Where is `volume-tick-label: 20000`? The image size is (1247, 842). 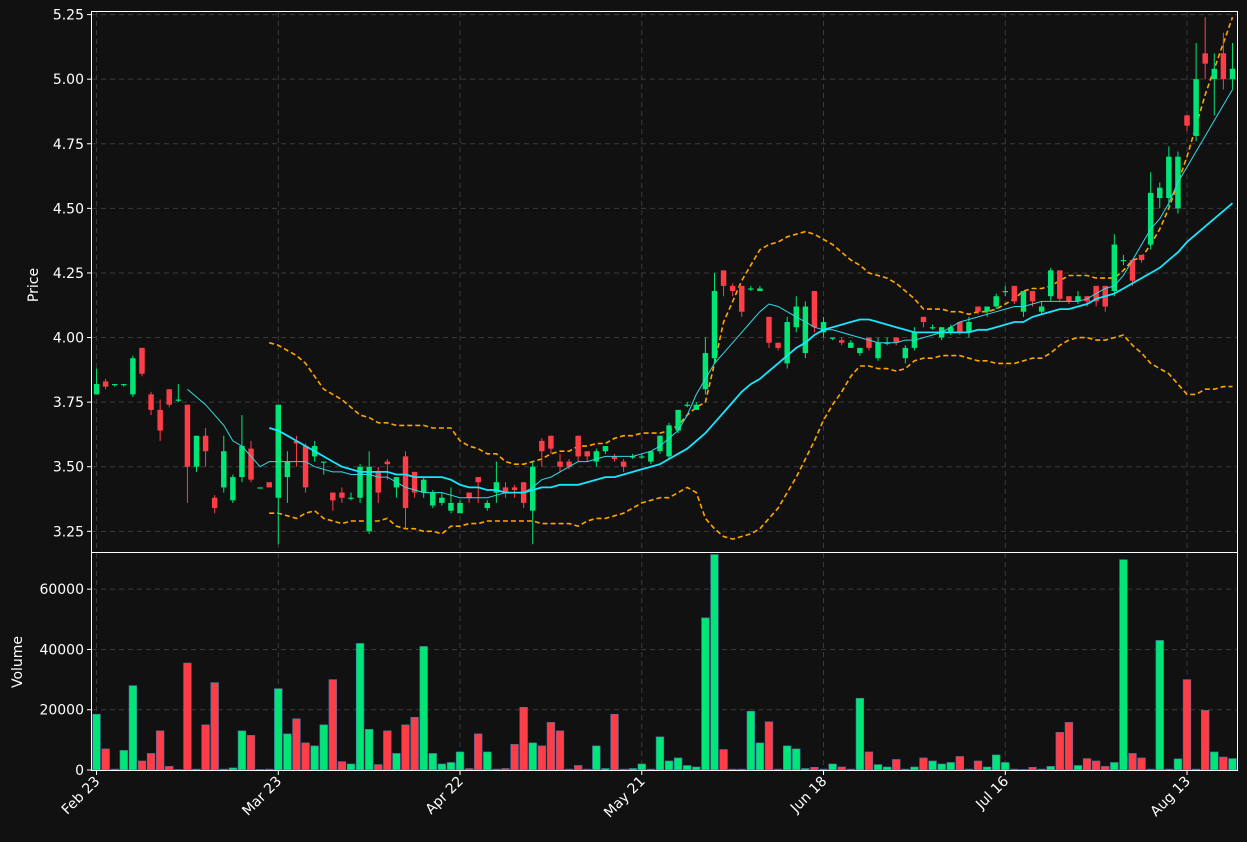
volume-tick-label: 20000 is located at coordinates (61, 711).